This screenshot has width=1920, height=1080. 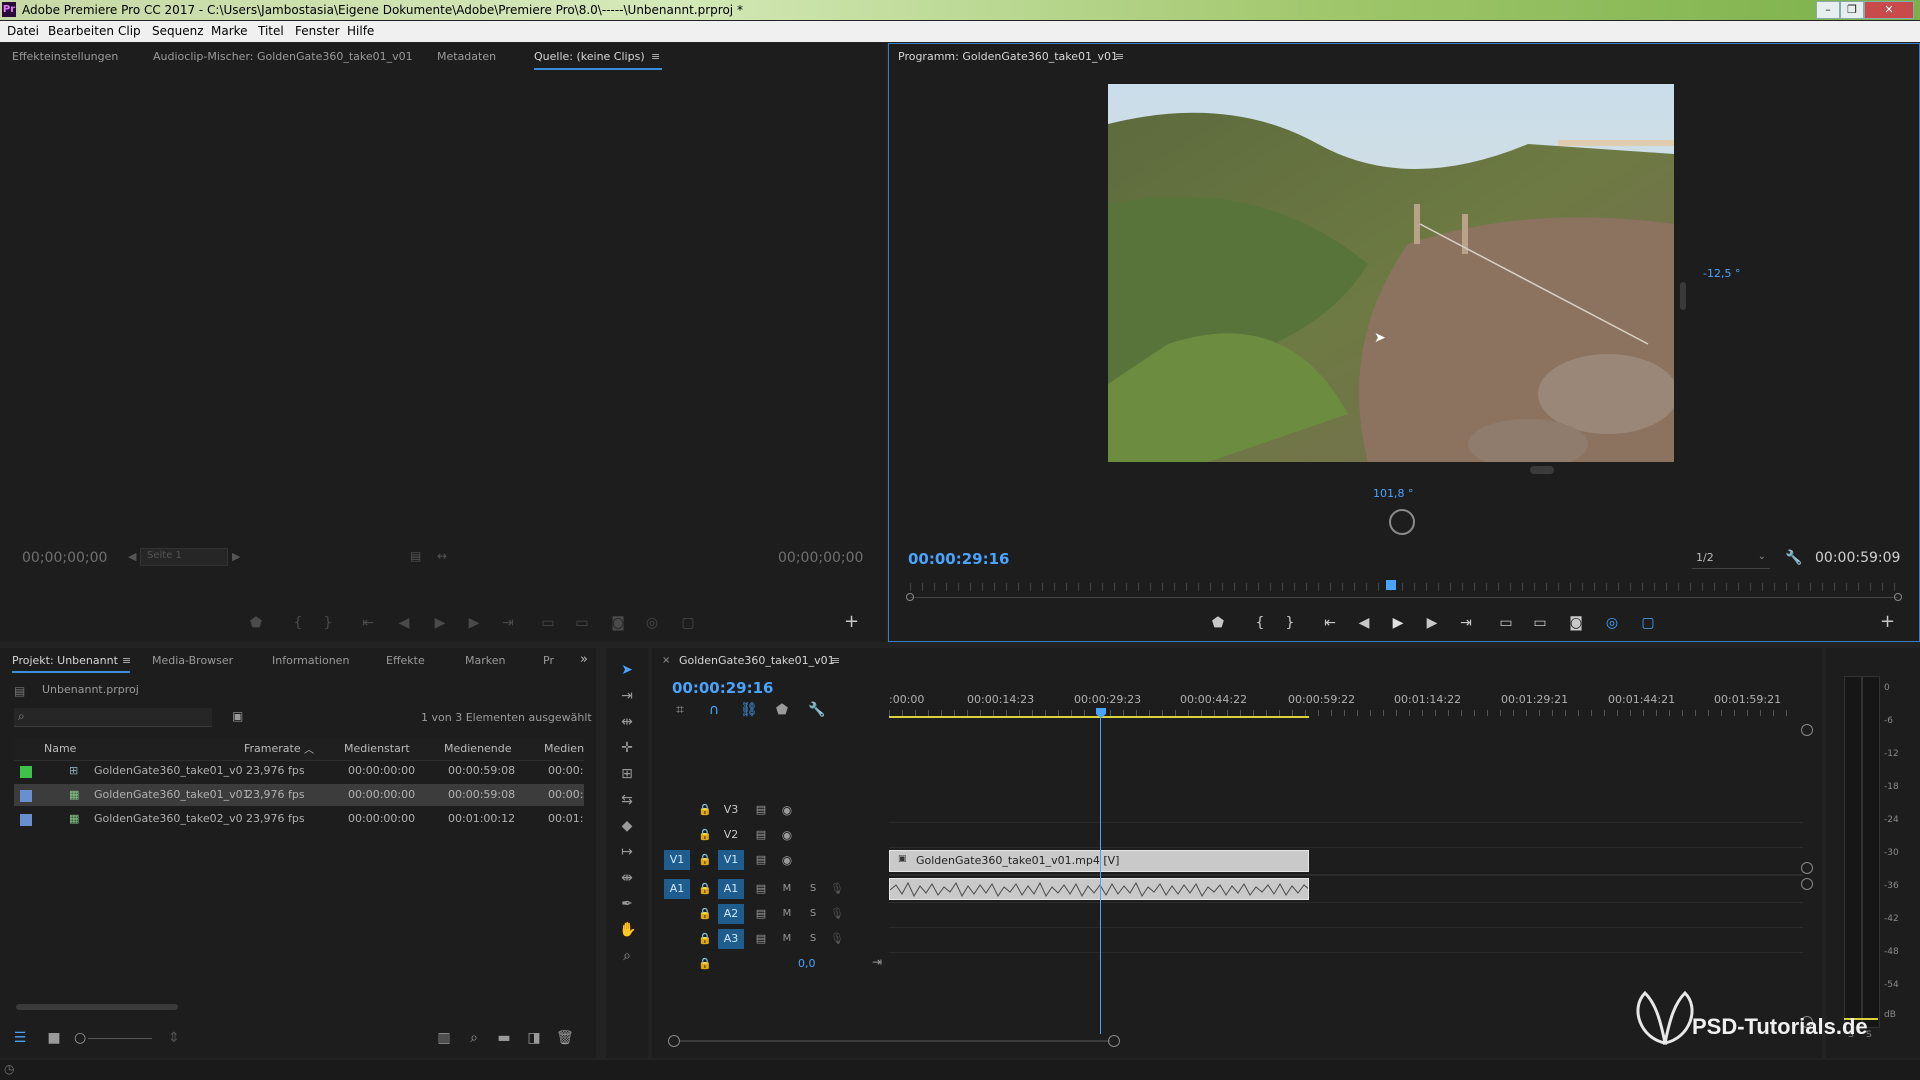 I want to click on zoom-tool-icon: ⌕, so click(x=627, y=956).